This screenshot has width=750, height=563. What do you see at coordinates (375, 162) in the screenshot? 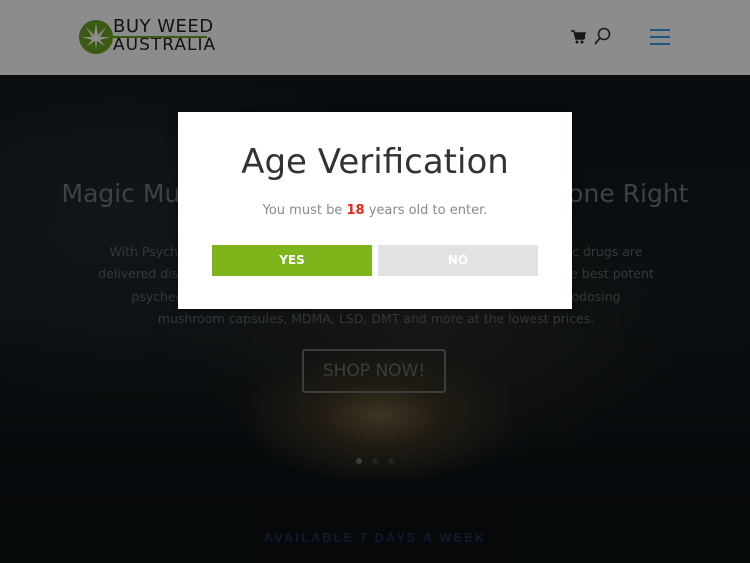
I see `modal-title: Age Verification` at bounding box center [375, 162].